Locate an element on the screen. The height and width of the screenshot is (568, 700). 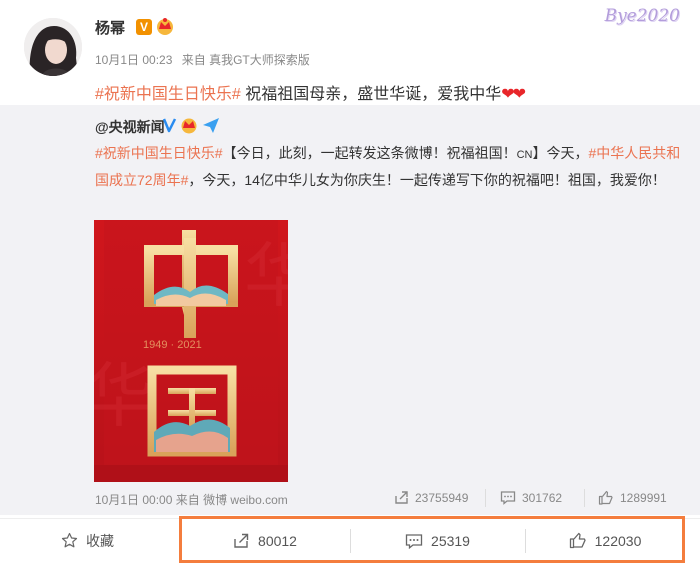
repost-meta: 10月1日 00:00 来自 微博 weibo.com is located at coordinates (191, 499).